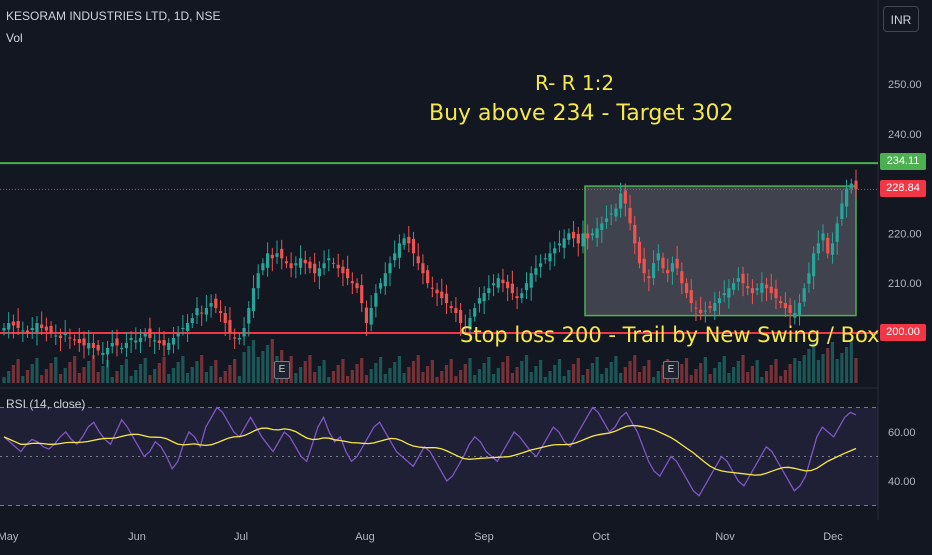 The width and height of the screenshot is (932, 555). Describe the element at coordinates (670, 335) in the screenshot. I see `stop-loss-annotation: Stop loss 200 - Trail by New Swing / Box` at that location.